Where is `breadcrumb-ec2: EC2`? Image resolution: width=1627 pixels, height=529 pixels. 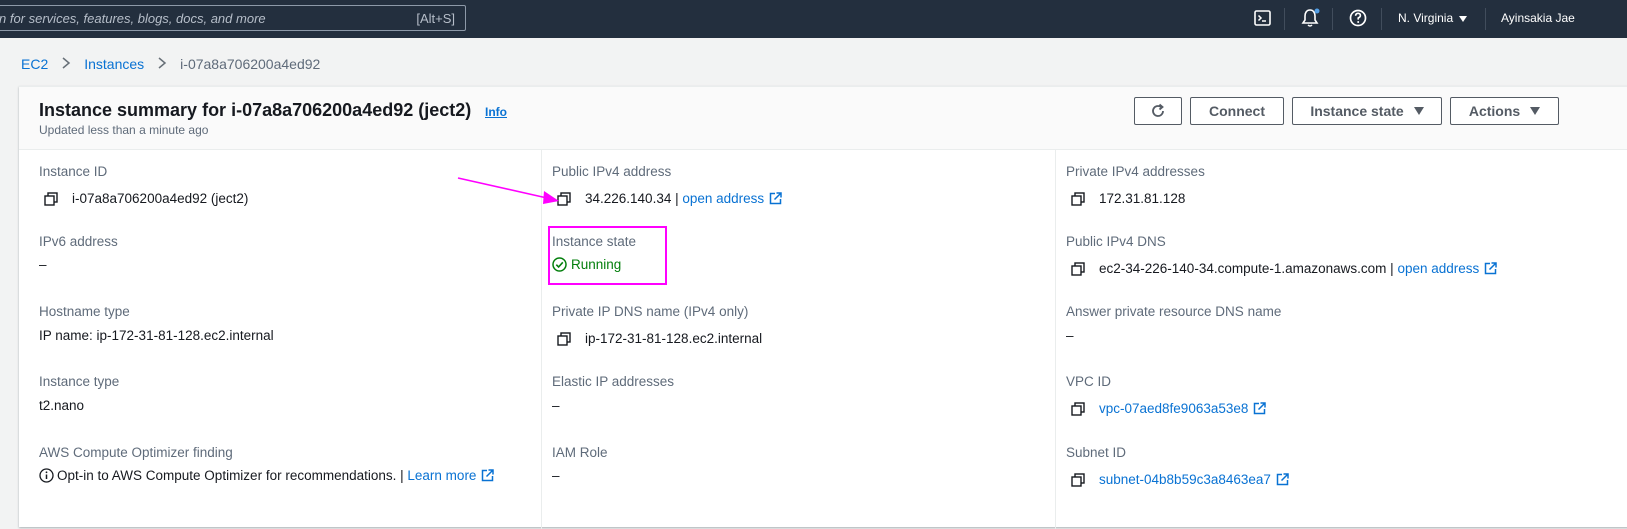 breadcrumb-ec2: EC2 is located at coordinates (34, 64).